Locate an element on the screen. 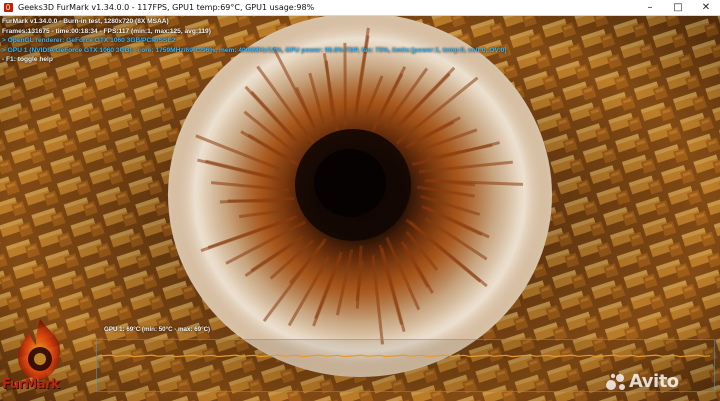 The image size is (720, 401). window-controls: – □ ✕ is located at coordinates (678, 7).